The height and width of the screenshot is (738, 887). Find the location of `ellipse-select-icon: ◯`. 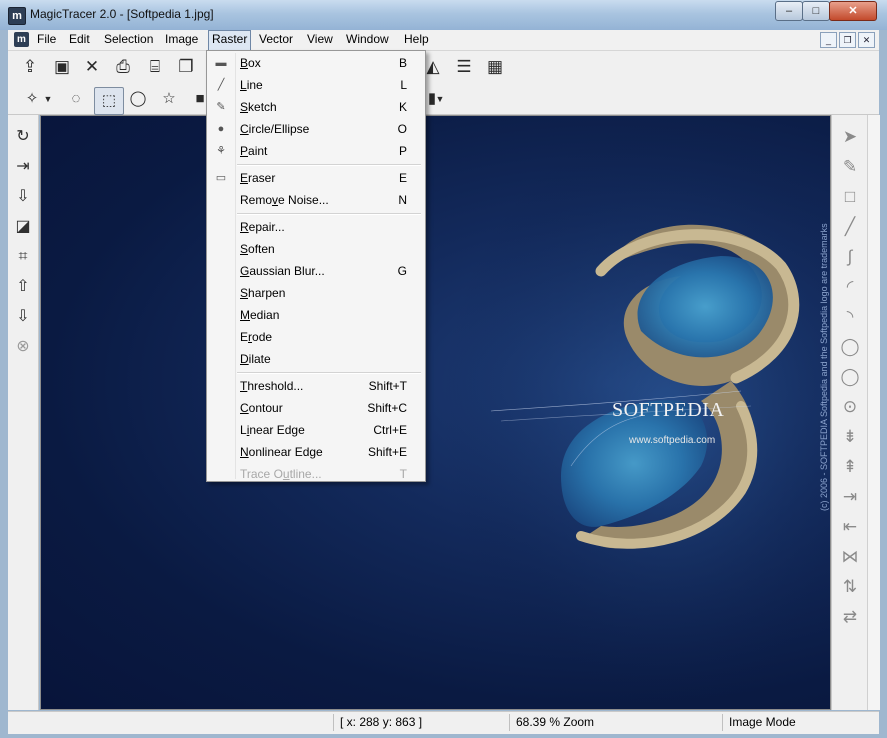

ellipse-select-icon: ◯ is located at coordinates (138, 99).